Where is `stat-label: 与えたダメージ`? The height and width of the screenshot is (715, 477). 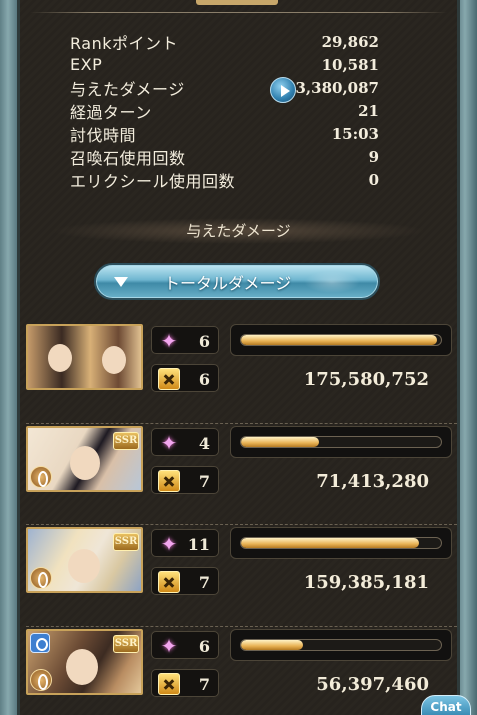 stat-label: 与えたダメージ is located at coordinates (127, 89).